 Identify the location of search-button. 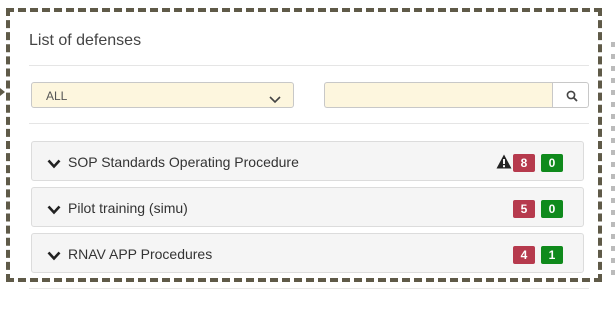
(570, 95).